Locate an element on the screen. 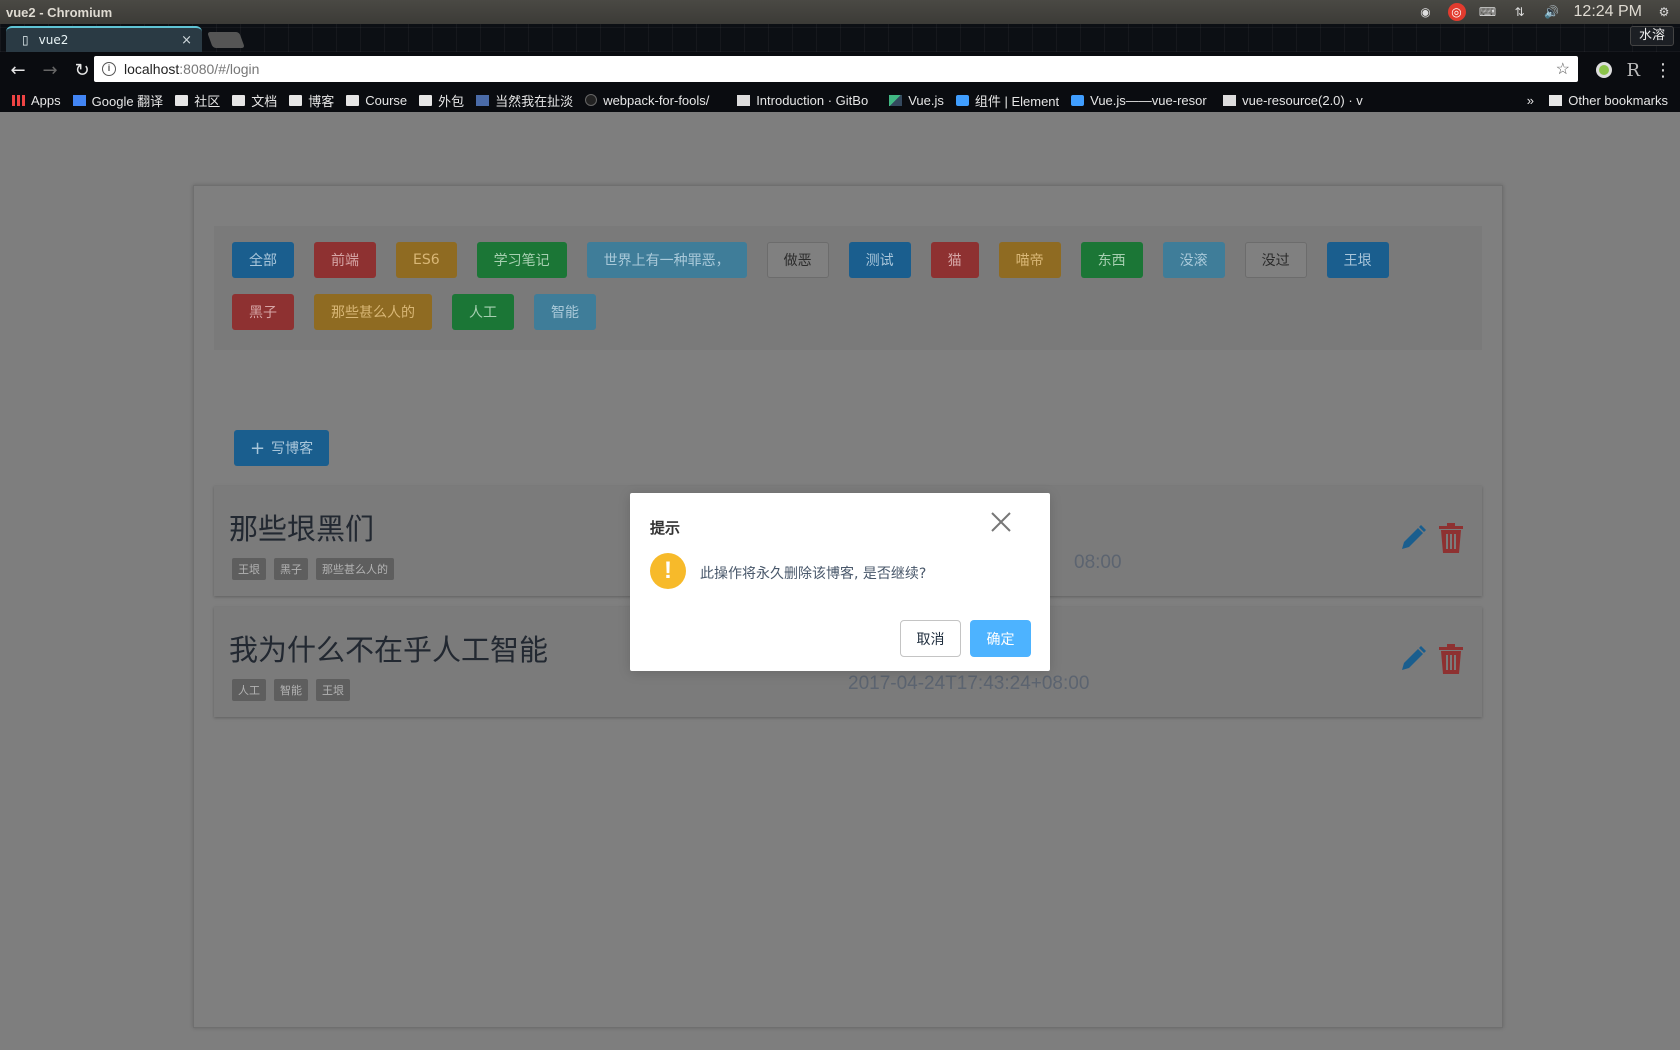 The width and height of the screenshot is (1680, 1050). bookmark-vuejs: Vue.js is located at coordinates (916, 100).